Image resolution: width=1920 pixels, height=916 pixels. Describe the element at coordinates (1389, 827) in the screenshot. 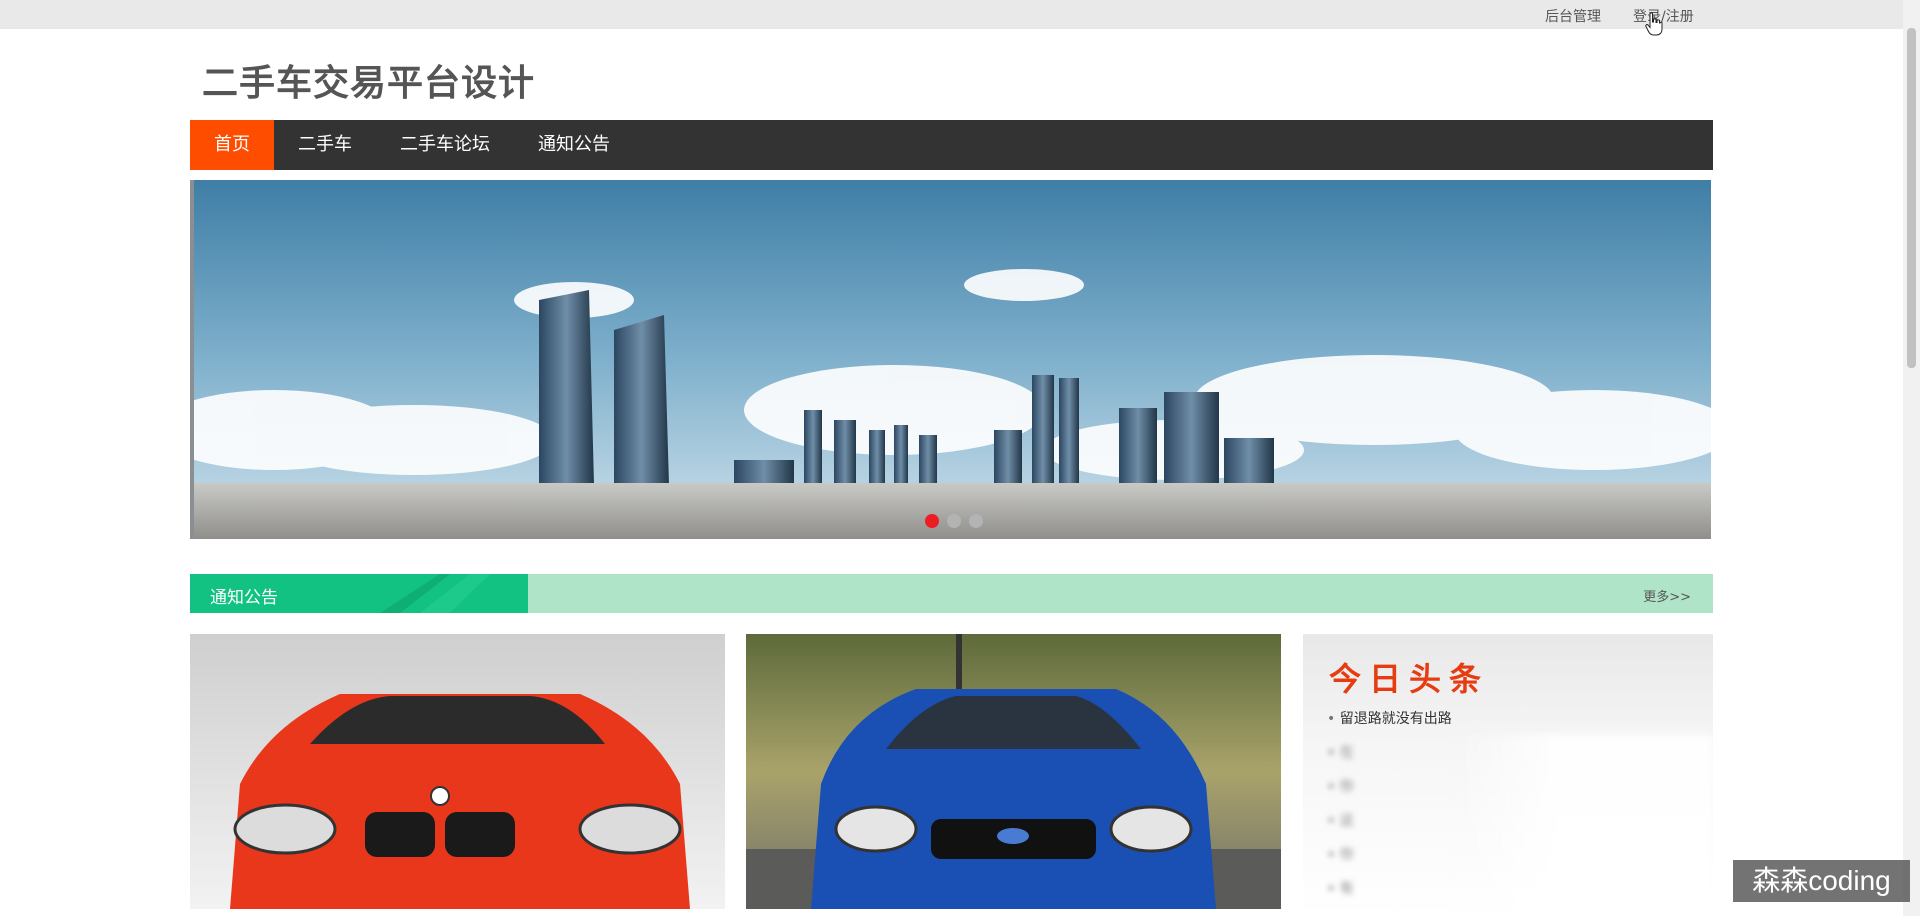

I see `headline-item: 这` at that location.